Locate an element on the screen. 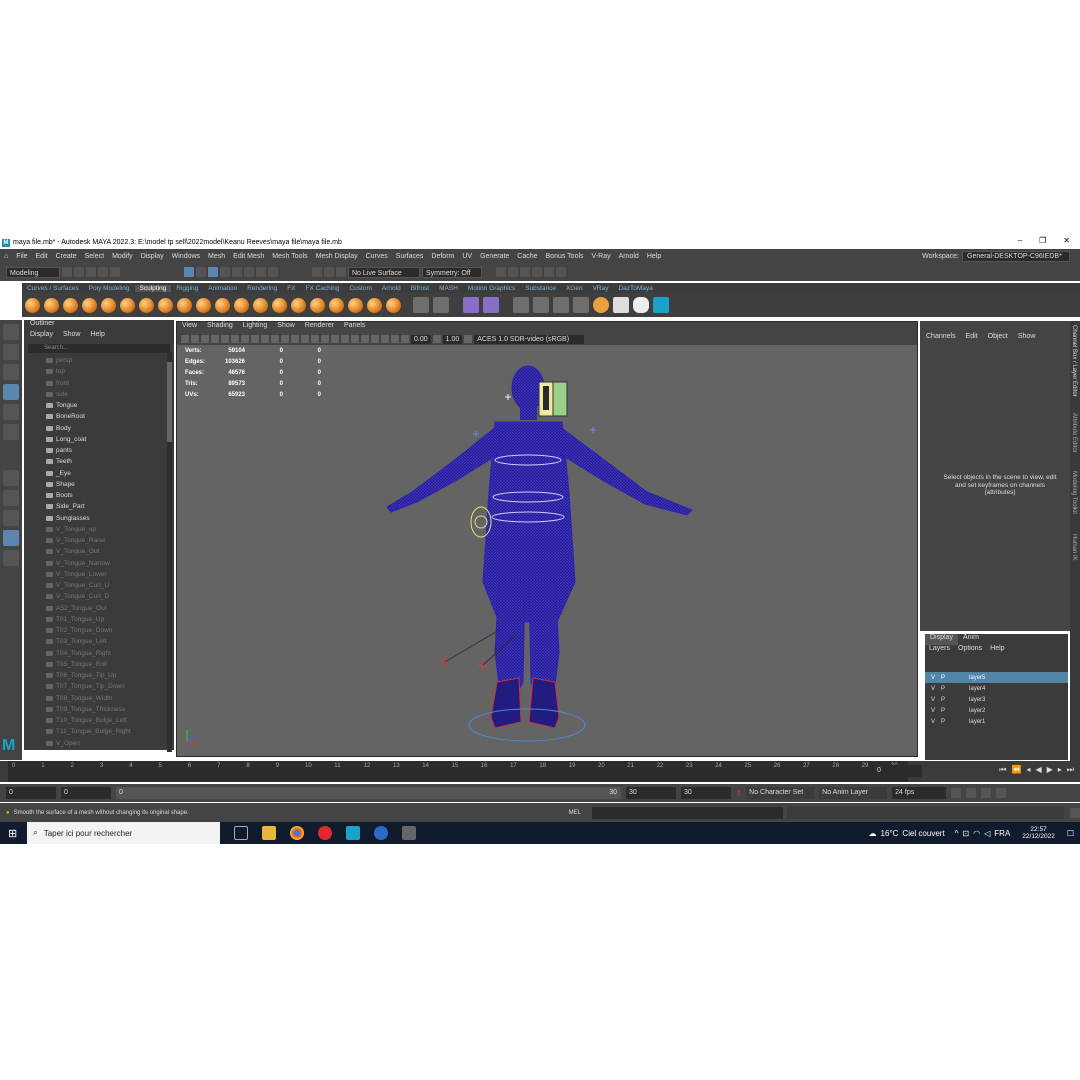  outliner-item: Body is located at coordinates (110, 428).